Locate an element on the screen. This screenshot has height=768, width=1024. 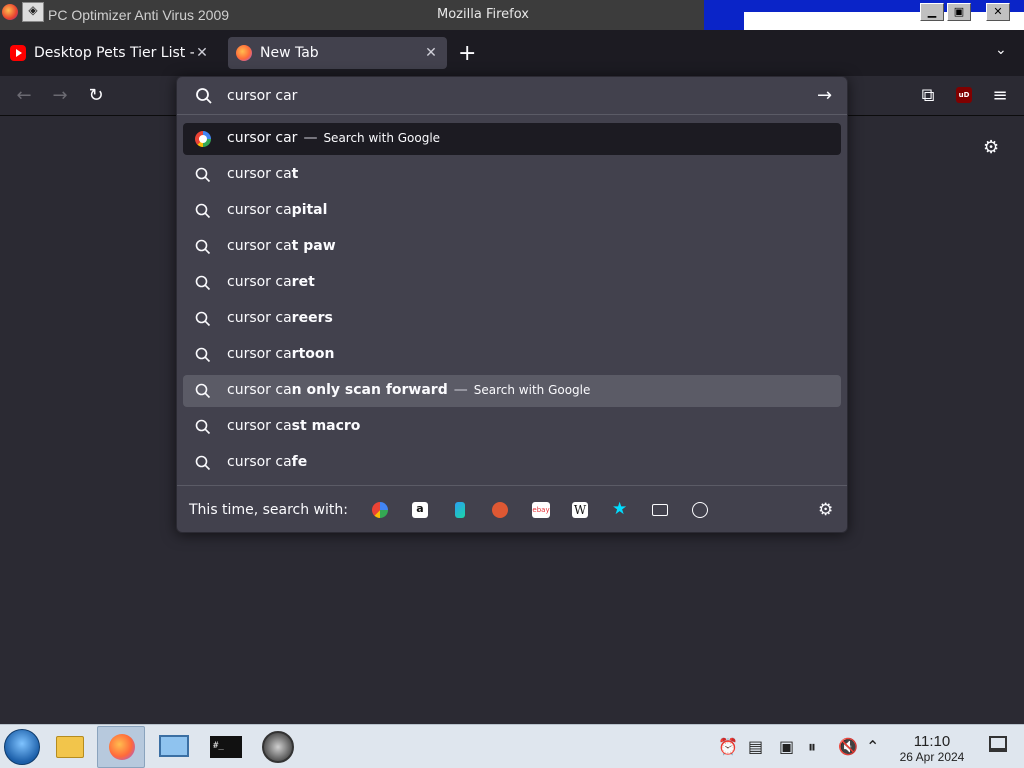
suggestion-row: cursor caret is located at coordinates (512, 283).